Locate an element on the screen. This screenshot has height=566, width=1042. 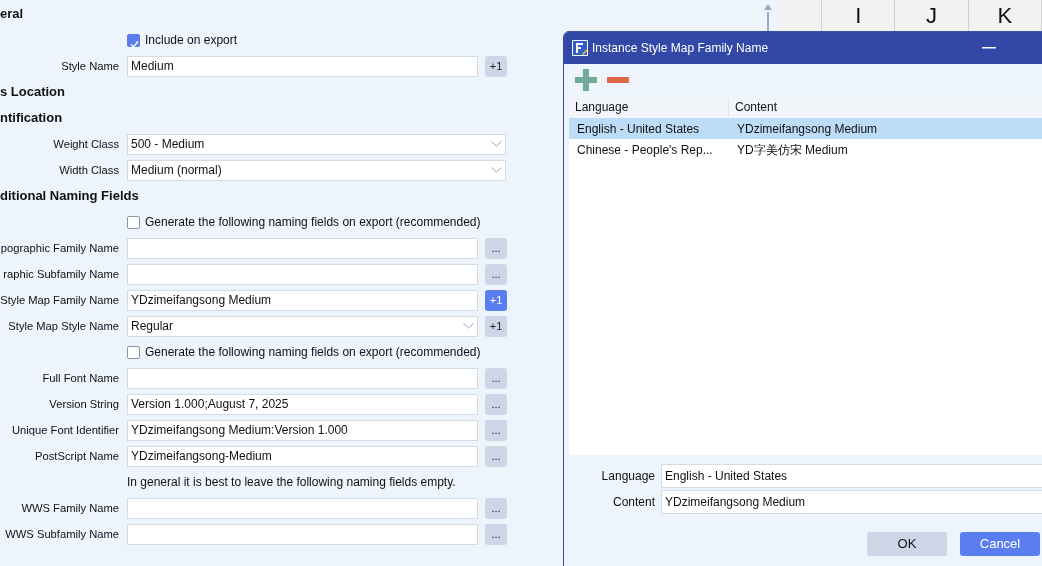
field-label: Style Map Style Name is located at coordinates (63, 325).